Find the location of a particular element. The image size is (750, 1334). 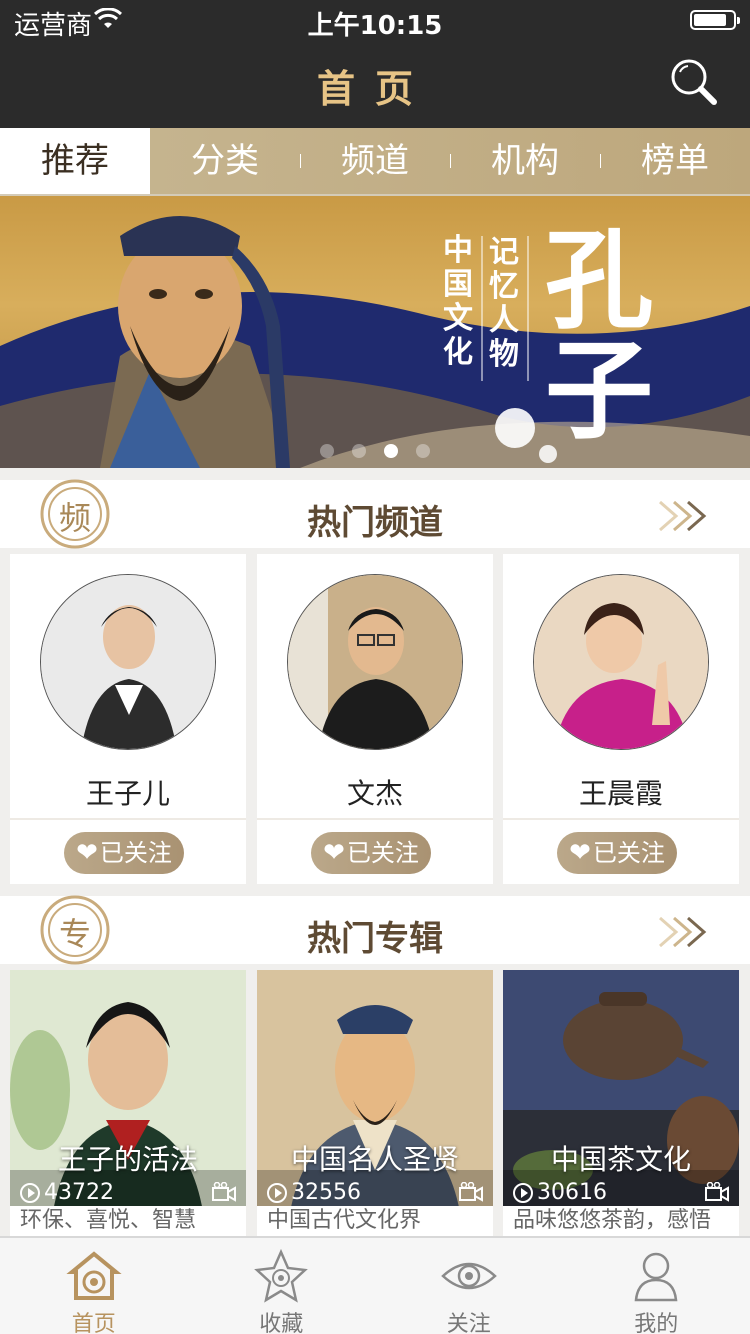

channel-card: 王晨霞 ❤已关注 is located at coordinates (621, 719).